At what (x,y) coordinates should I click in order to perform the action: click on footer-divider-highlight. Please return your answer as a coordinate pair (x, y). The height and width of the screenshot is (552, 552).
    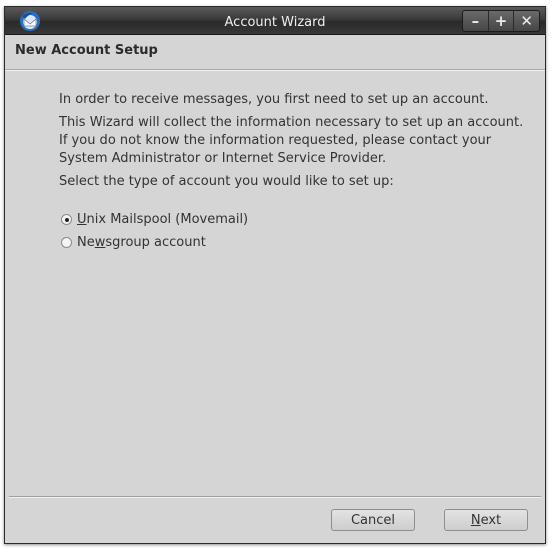
    Looking at the image, I should click on (275, 497).